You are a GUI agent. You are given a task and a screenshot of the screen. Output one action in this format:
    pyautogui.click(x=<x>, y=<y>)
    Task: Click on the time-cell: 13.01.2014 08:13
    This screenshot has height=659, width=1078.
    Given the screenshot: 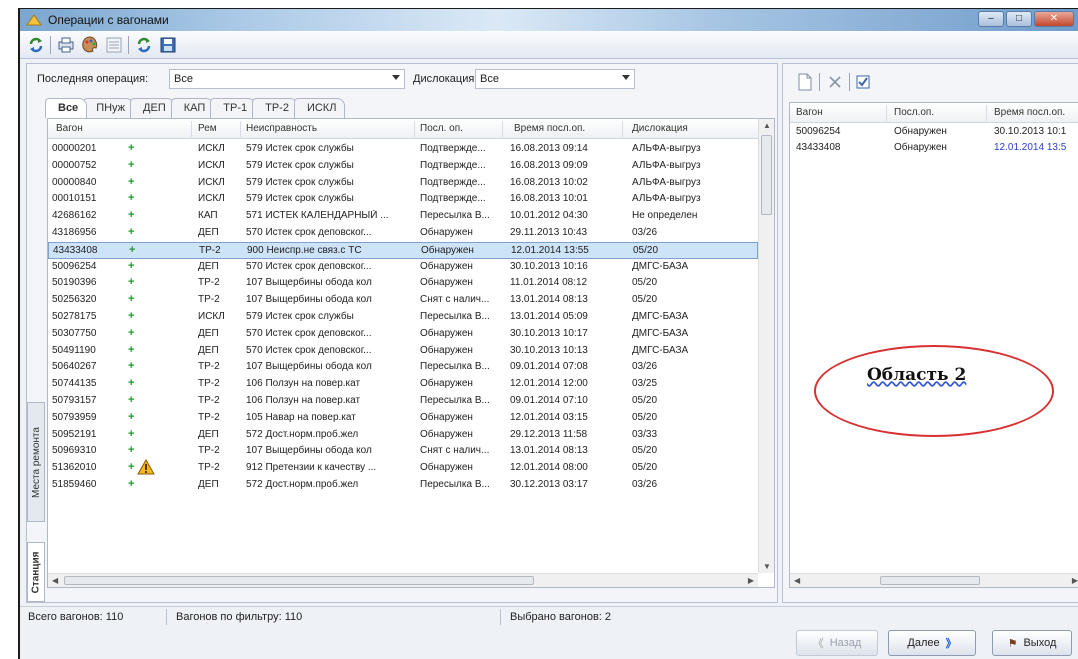 What is the action you would take?
    pyautogui.click(x=549, y=300)
    